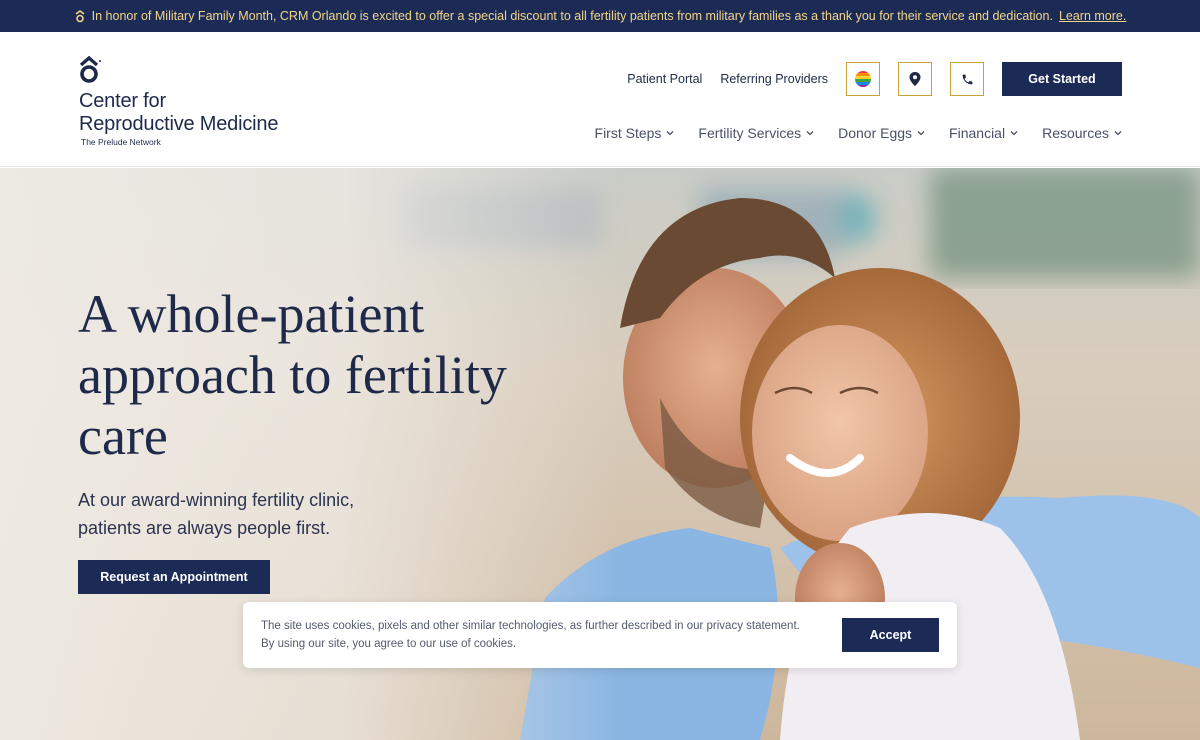 This screenshot has height=740, width=1200. I want to click on patient-portal-link: Patient Portal, so click(664, 79).